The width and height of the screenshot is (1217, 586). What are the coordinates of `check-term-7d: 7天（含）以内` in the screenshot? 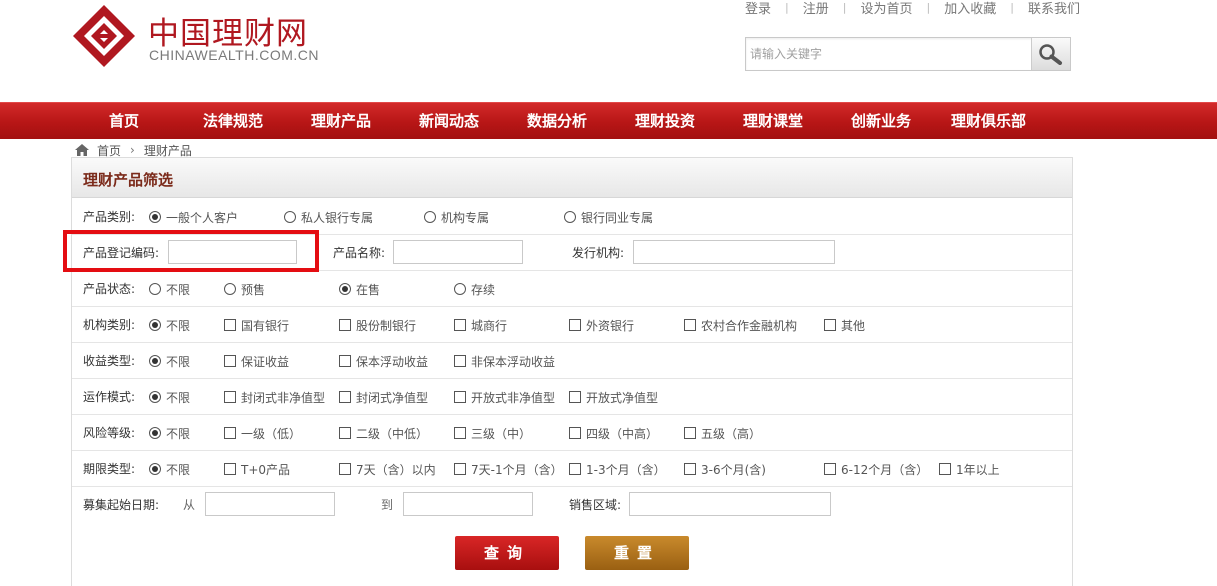 It's located at (387, 469).